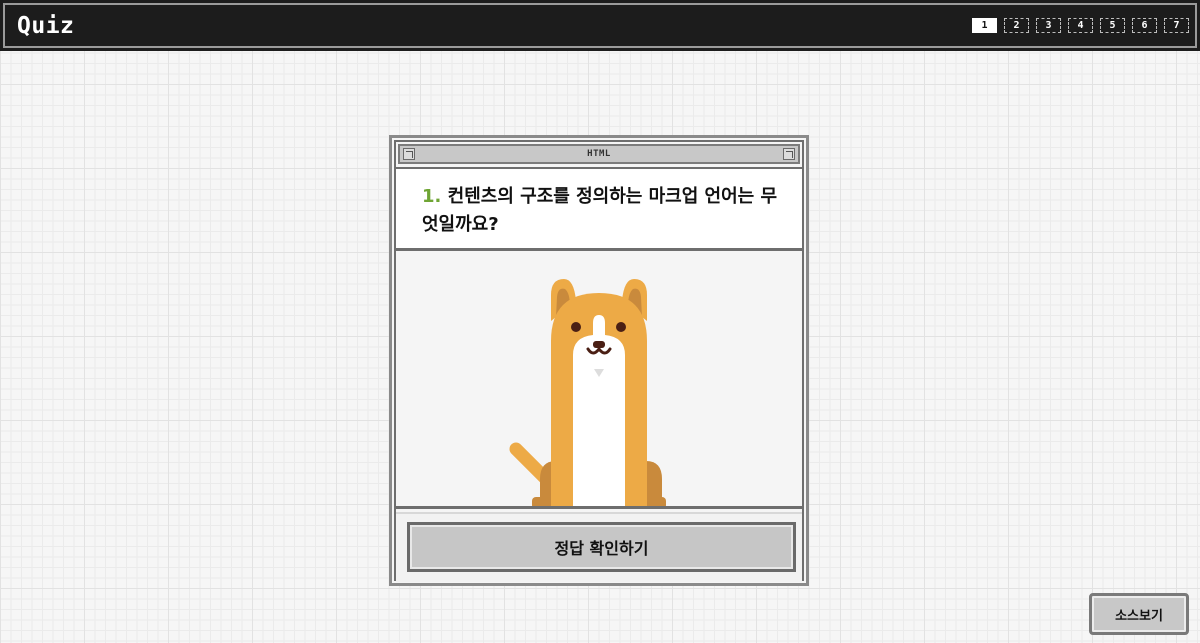  What do you see at coordinates (1112, 25) in the screenshot?
I see `page-button-5: 5` at bounding box center [1112, 25].